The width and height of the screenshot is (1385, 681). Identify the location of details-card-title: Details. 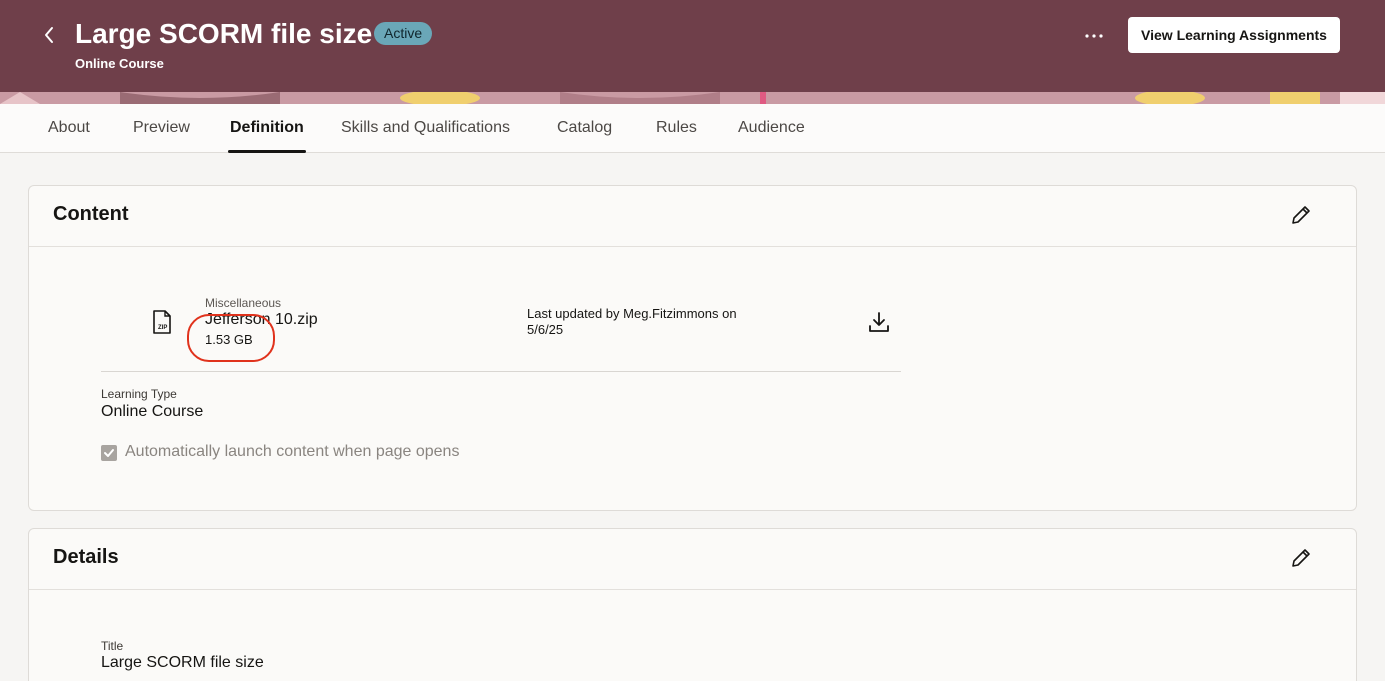
(86, 557).